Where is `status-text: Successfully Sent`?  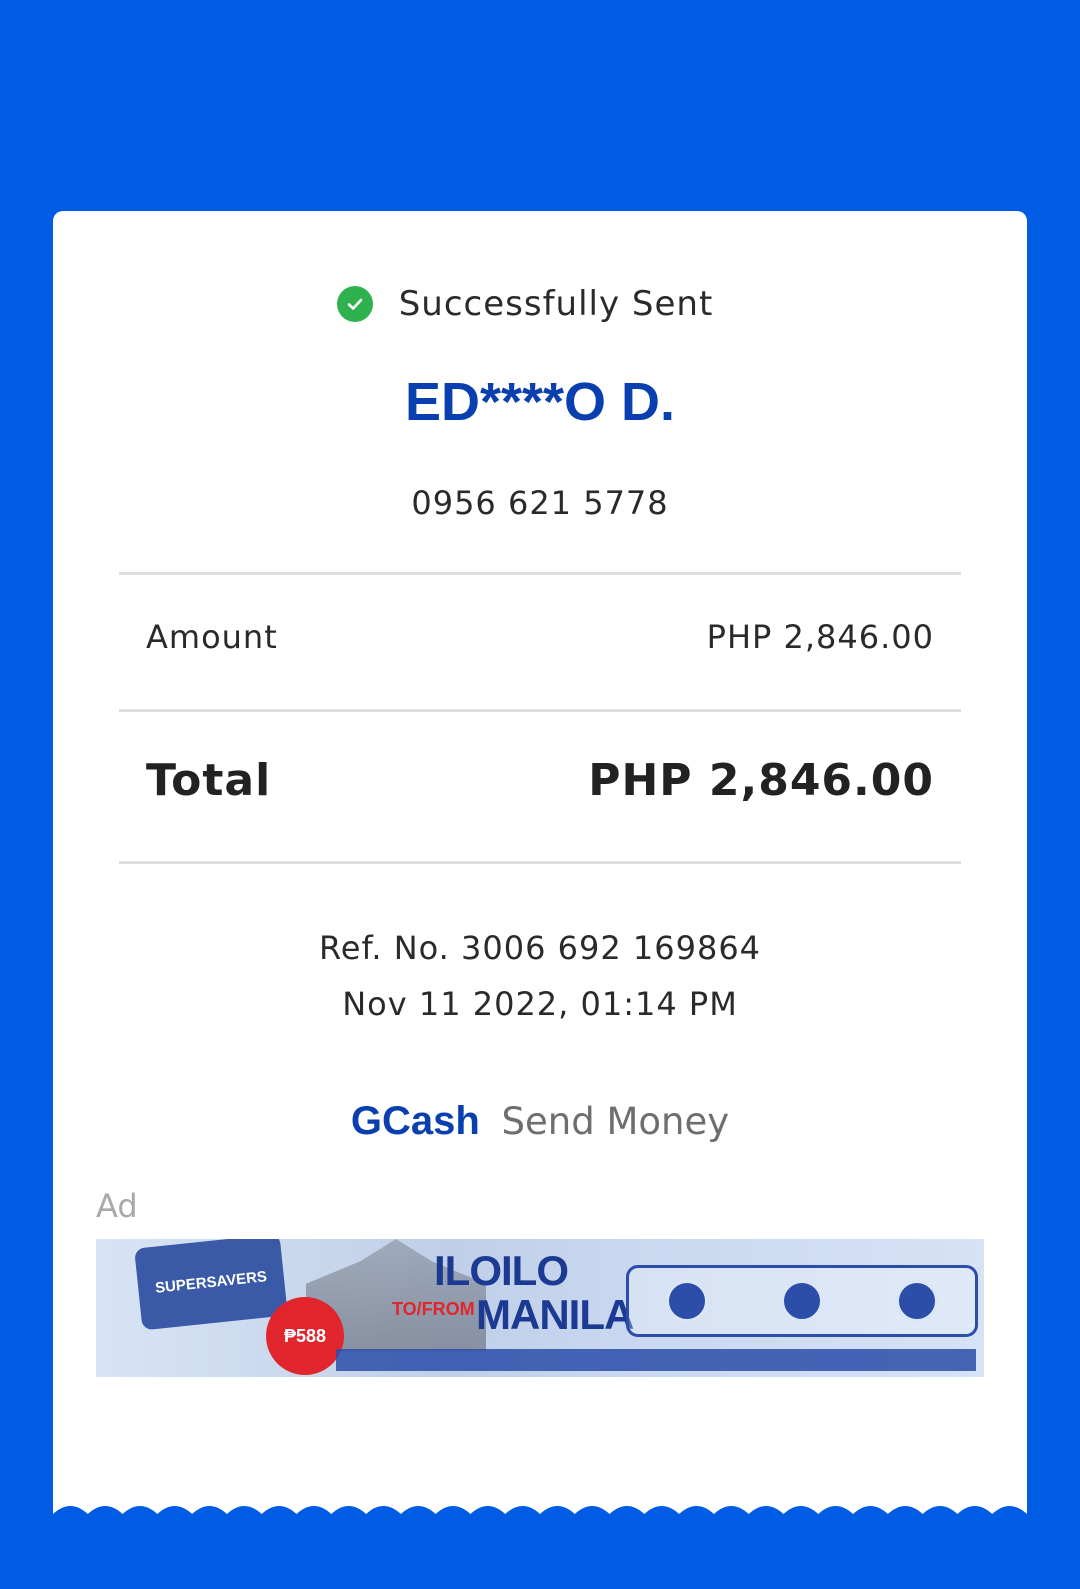 status-text: Successfully Sent is located at coordinates (556, 304).